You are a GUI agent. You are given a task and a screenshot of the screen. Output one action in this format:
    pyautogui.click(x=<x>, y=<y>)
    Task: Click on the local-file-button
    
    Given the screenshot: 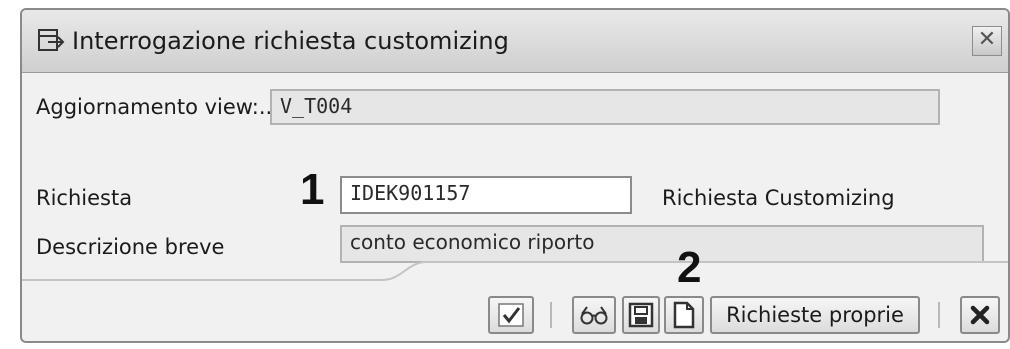 What is the action you would take?
    pyautogui.click(x=641, y=315)
    